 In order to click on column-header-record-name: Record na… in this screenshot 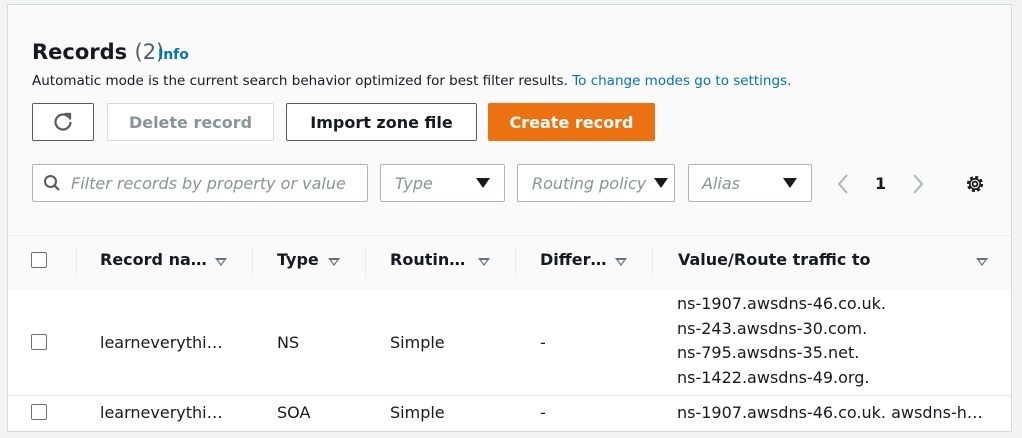, I will do `click(153, 259)`.